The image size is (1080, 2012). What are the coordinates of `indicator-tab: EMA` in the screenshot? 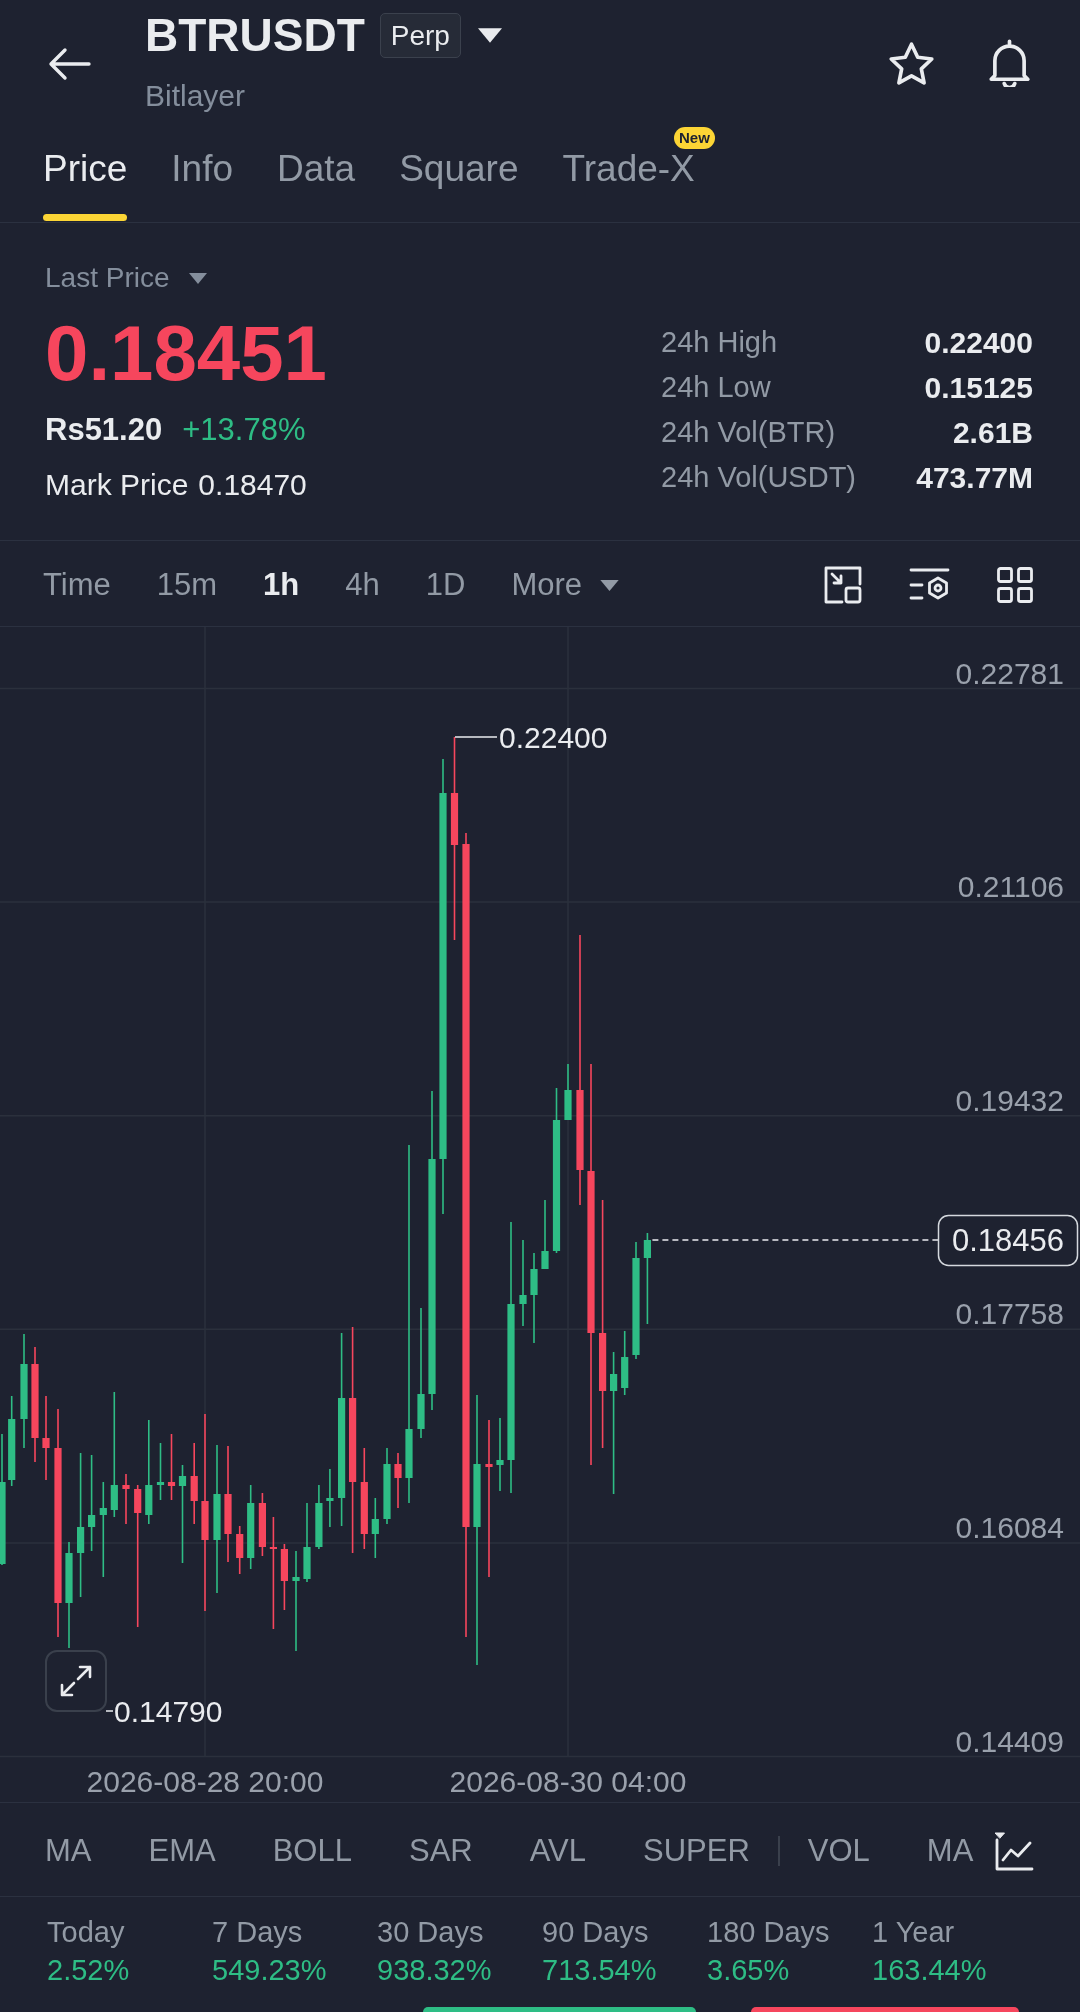 It's located at (182, 1851).